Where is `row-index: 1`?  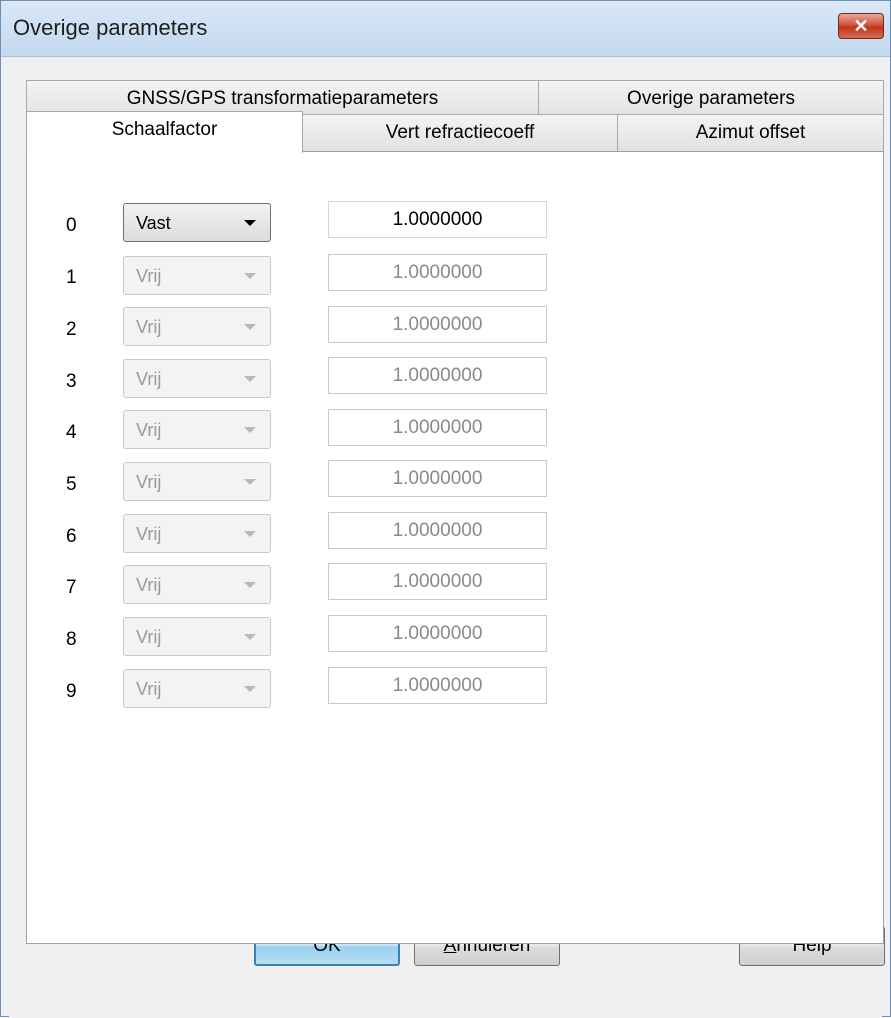
row-index: 1 is located at coordinates (71, 277).